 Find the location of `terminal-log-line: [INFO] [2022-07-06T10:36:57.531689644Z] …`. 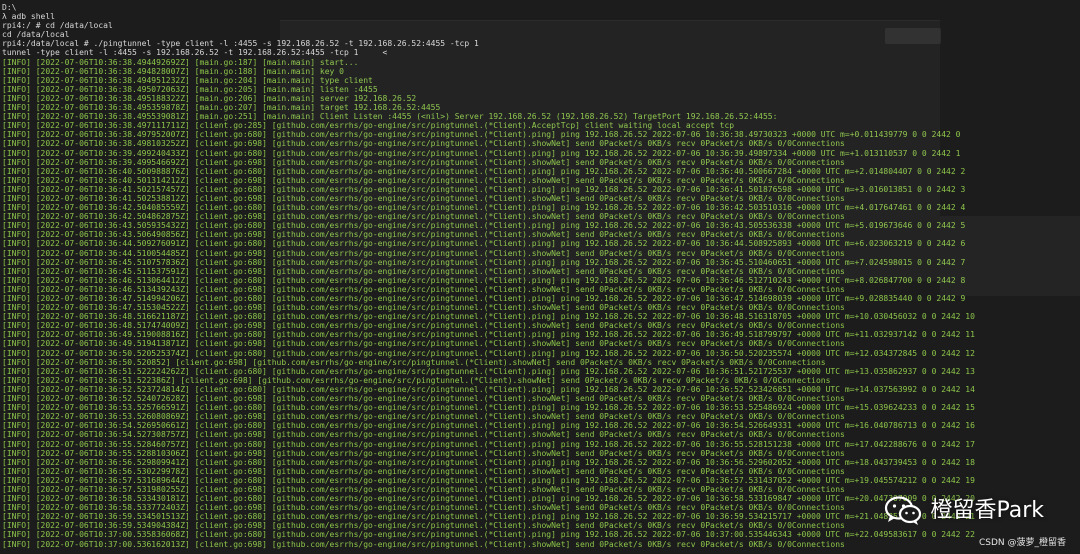

terminal-log-line: [INFO] [2022-07-06T10:36:57.531689644Z] … is located at coordinates (488, 480).